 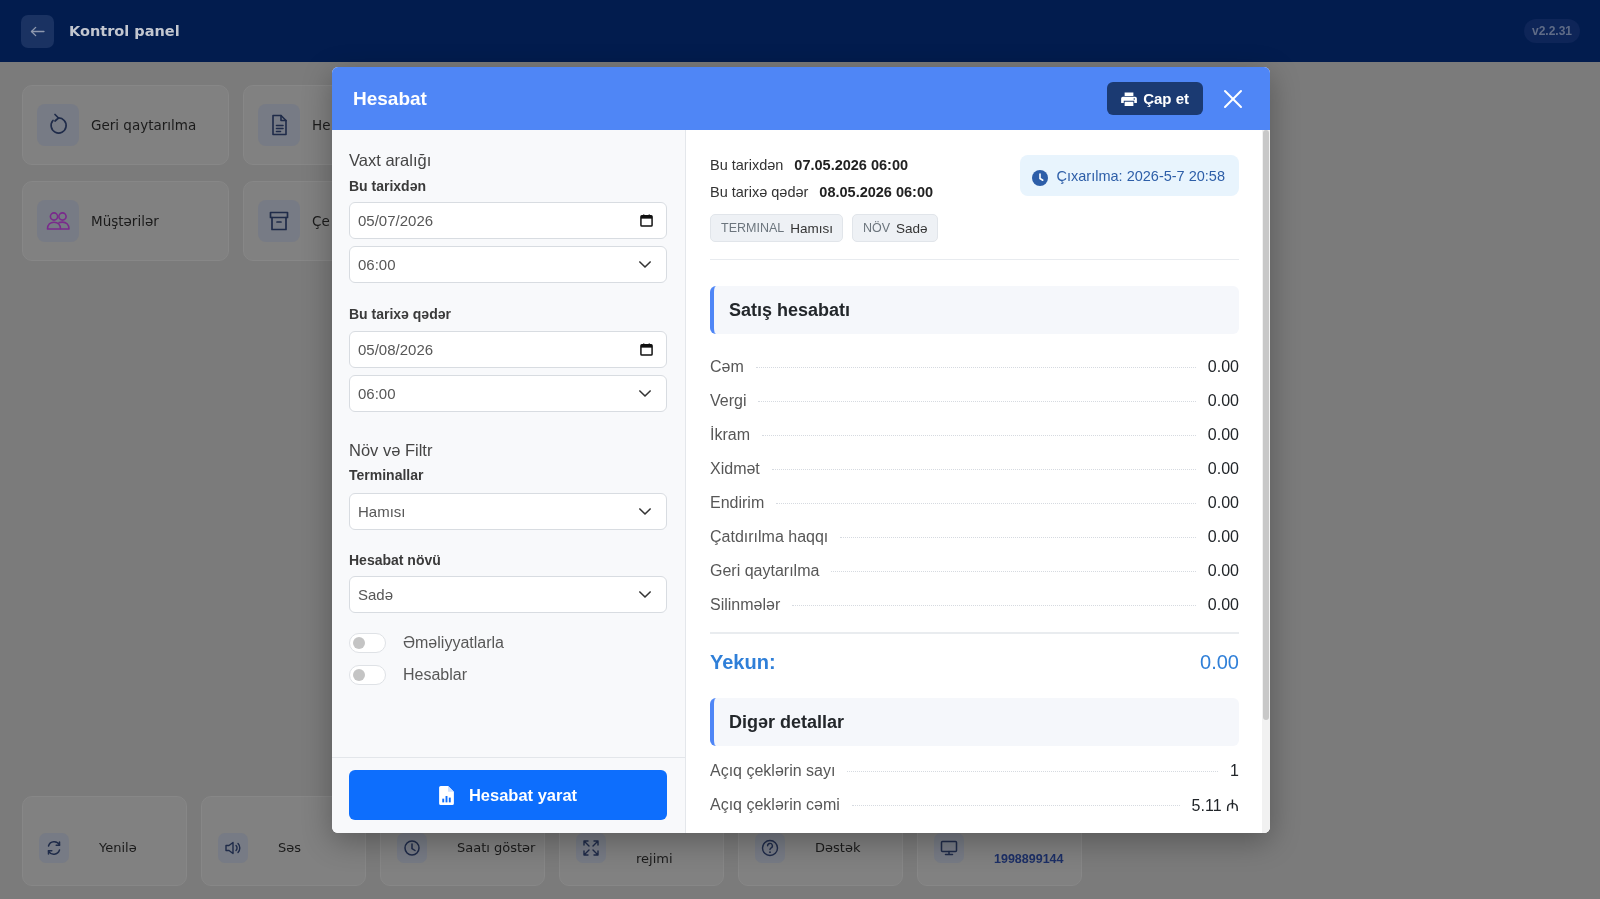 I want to click on toggle-label: Əməliyyatlarla, so click(x=453, y=643).